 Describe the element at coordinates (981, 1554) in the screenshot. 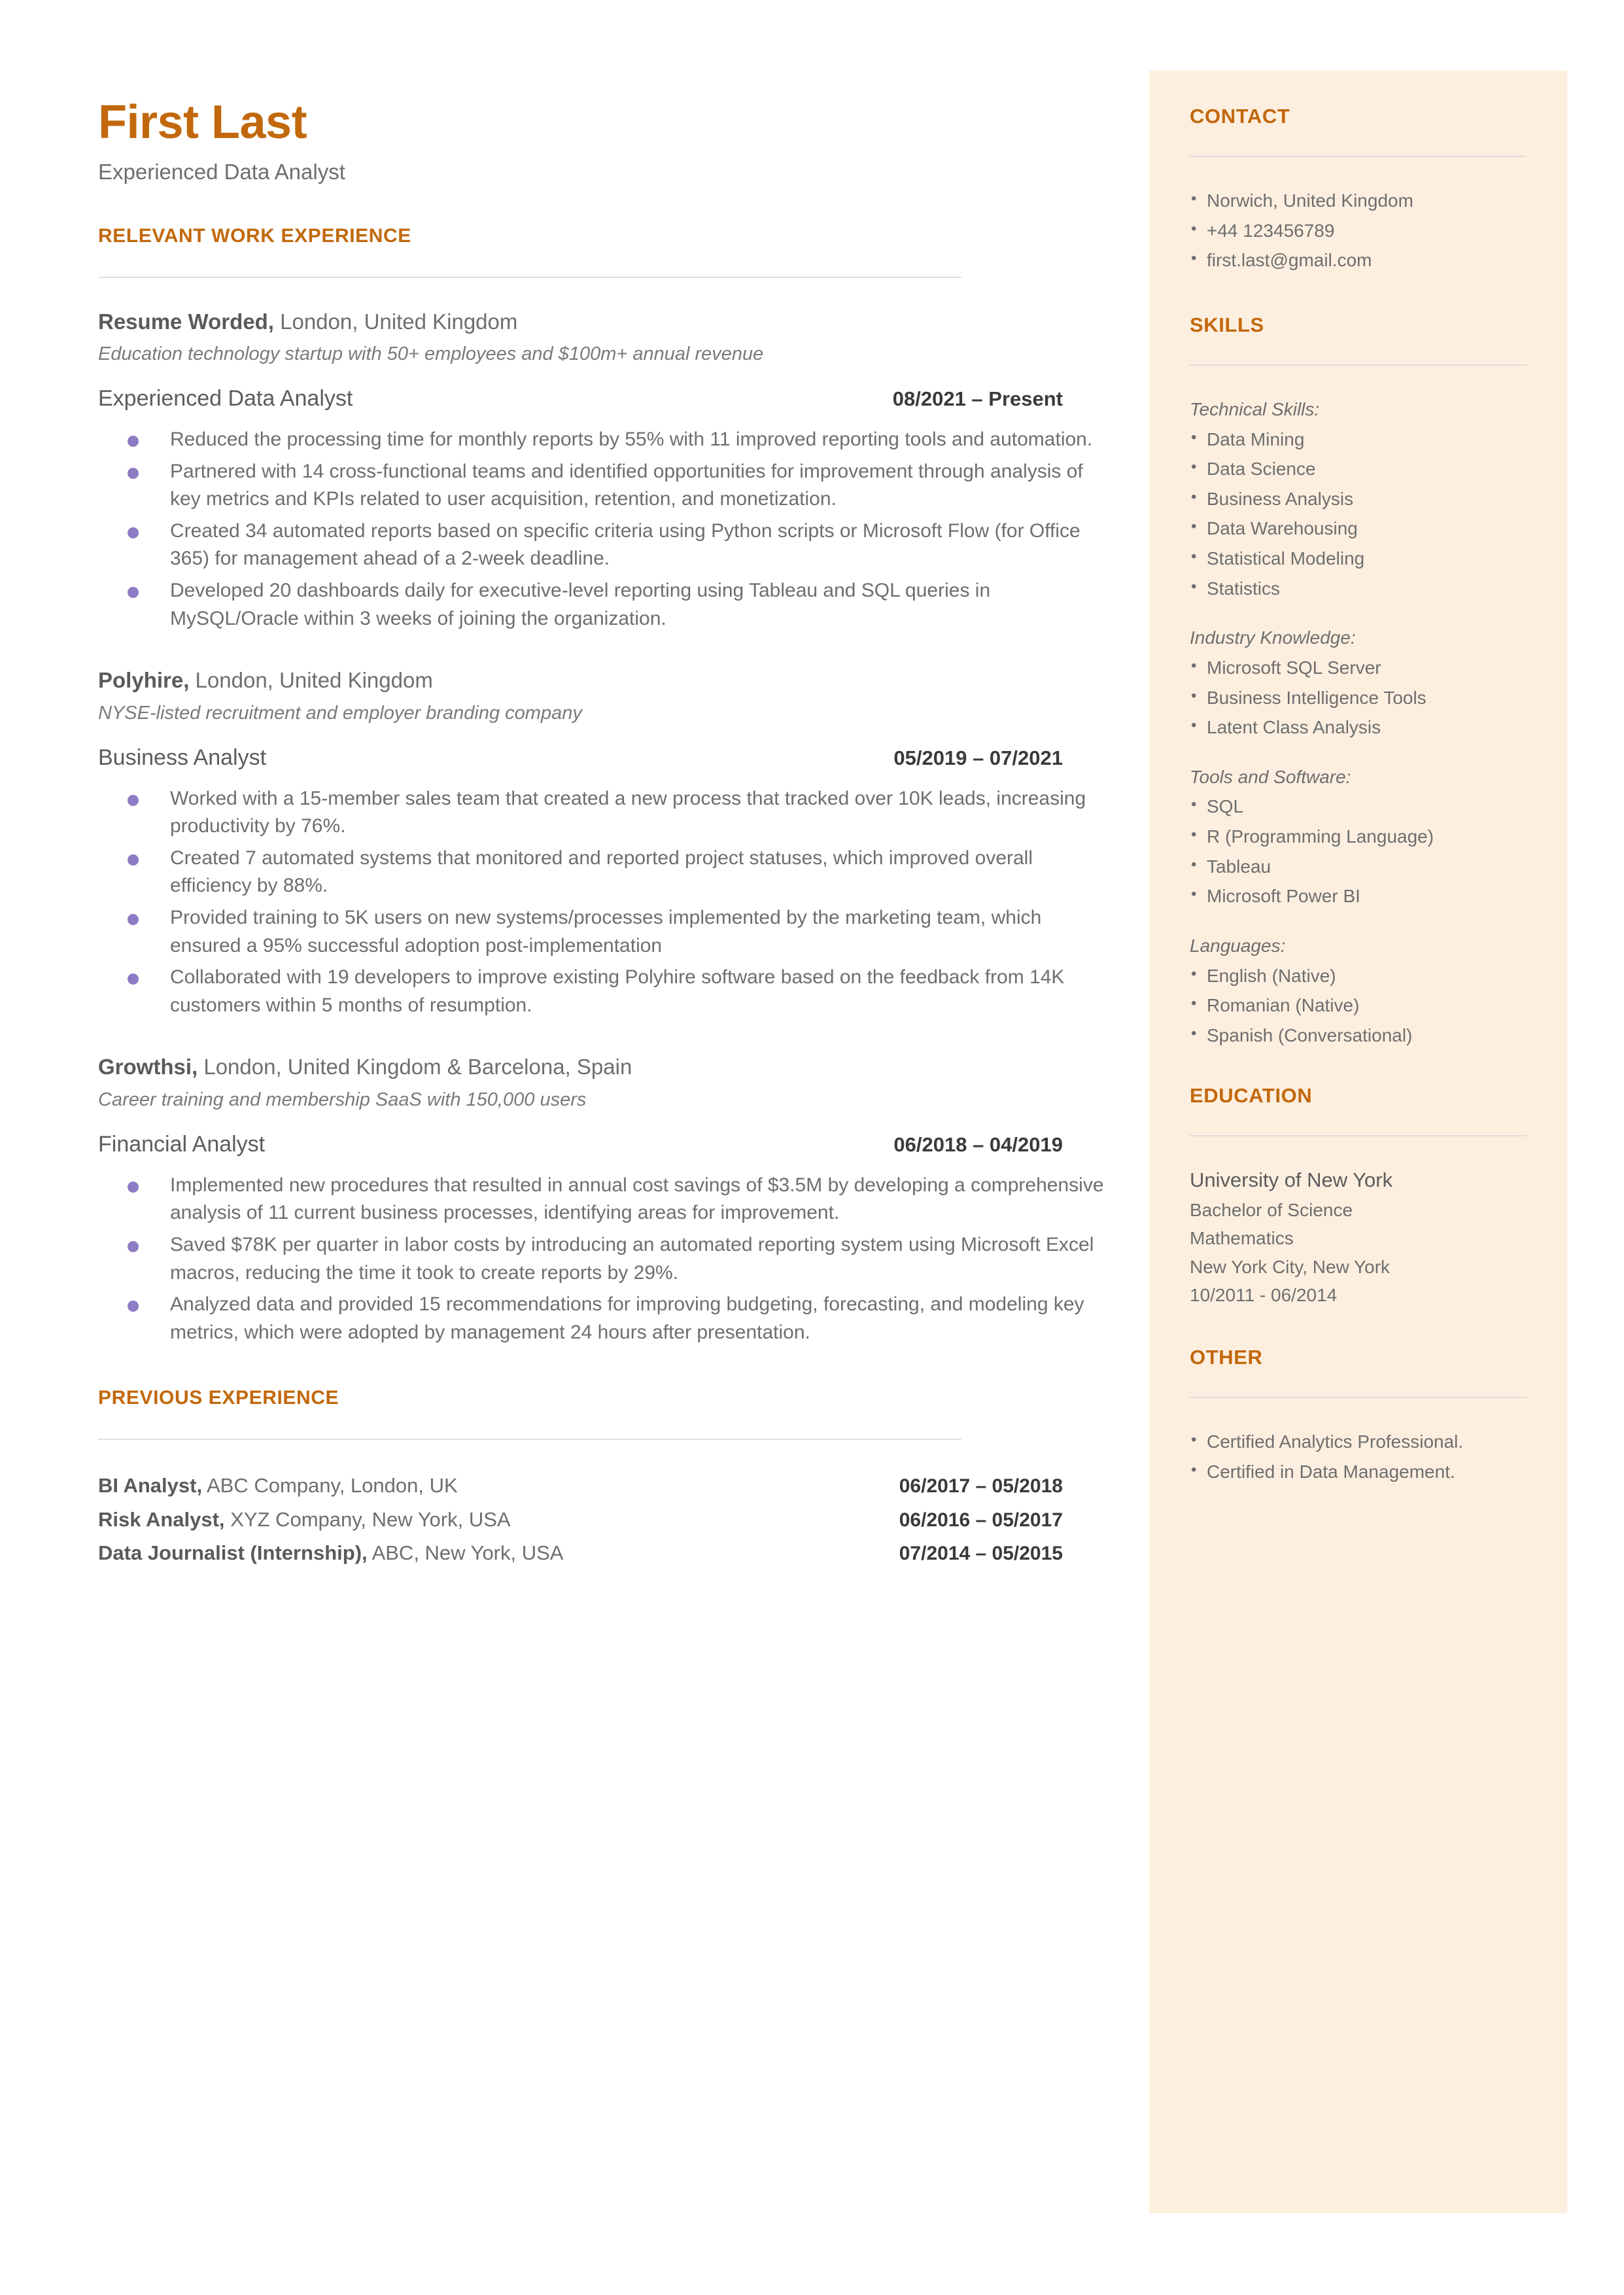

I see `previous-role-dates: 07/2014 – 05/2015` at that location.